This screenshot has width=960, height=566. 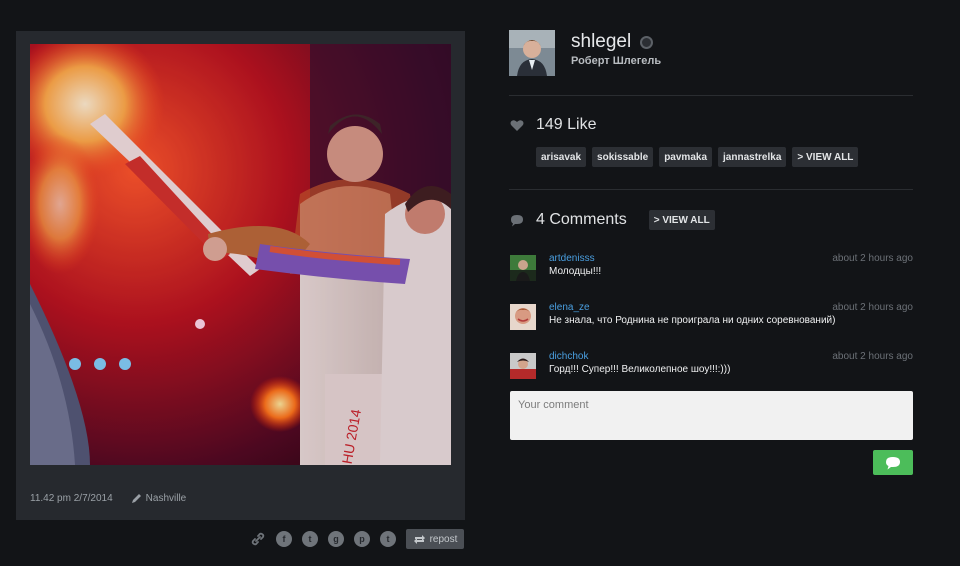 I want to click on share-bar: f t g p t repost, so click(x=357, y=539).